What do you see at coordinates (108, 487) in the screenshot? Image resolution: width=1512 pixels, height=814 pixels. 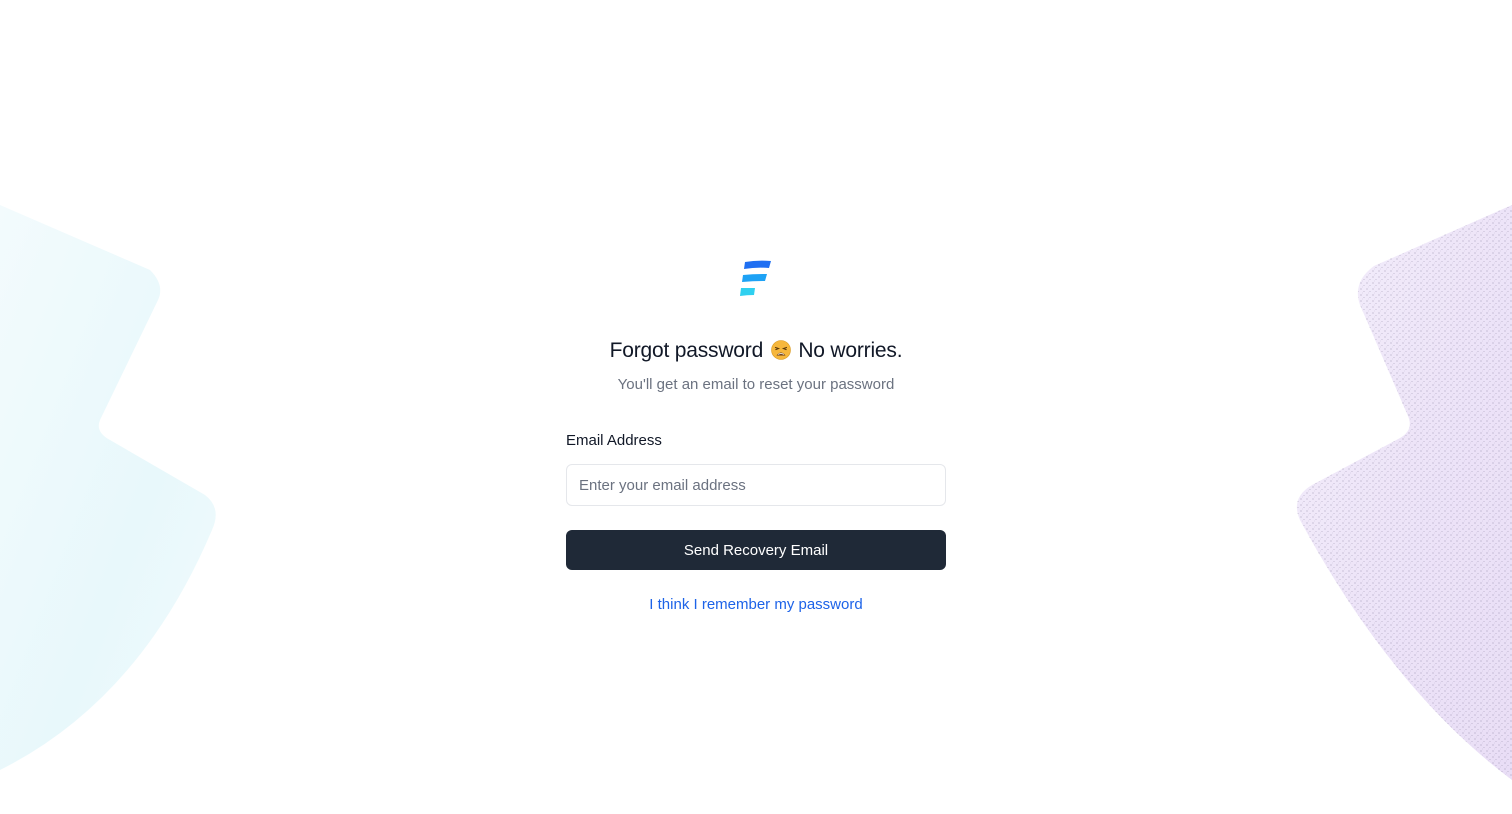 I see `left-background-decoration` at bounding box center [108, 487].